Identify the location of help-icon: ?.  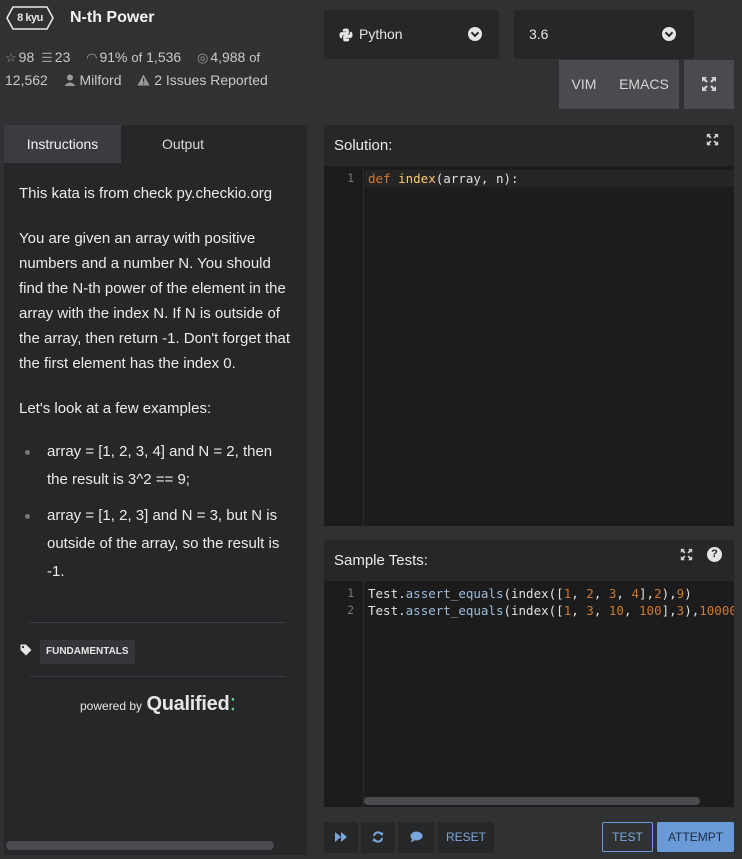
(714, 554).